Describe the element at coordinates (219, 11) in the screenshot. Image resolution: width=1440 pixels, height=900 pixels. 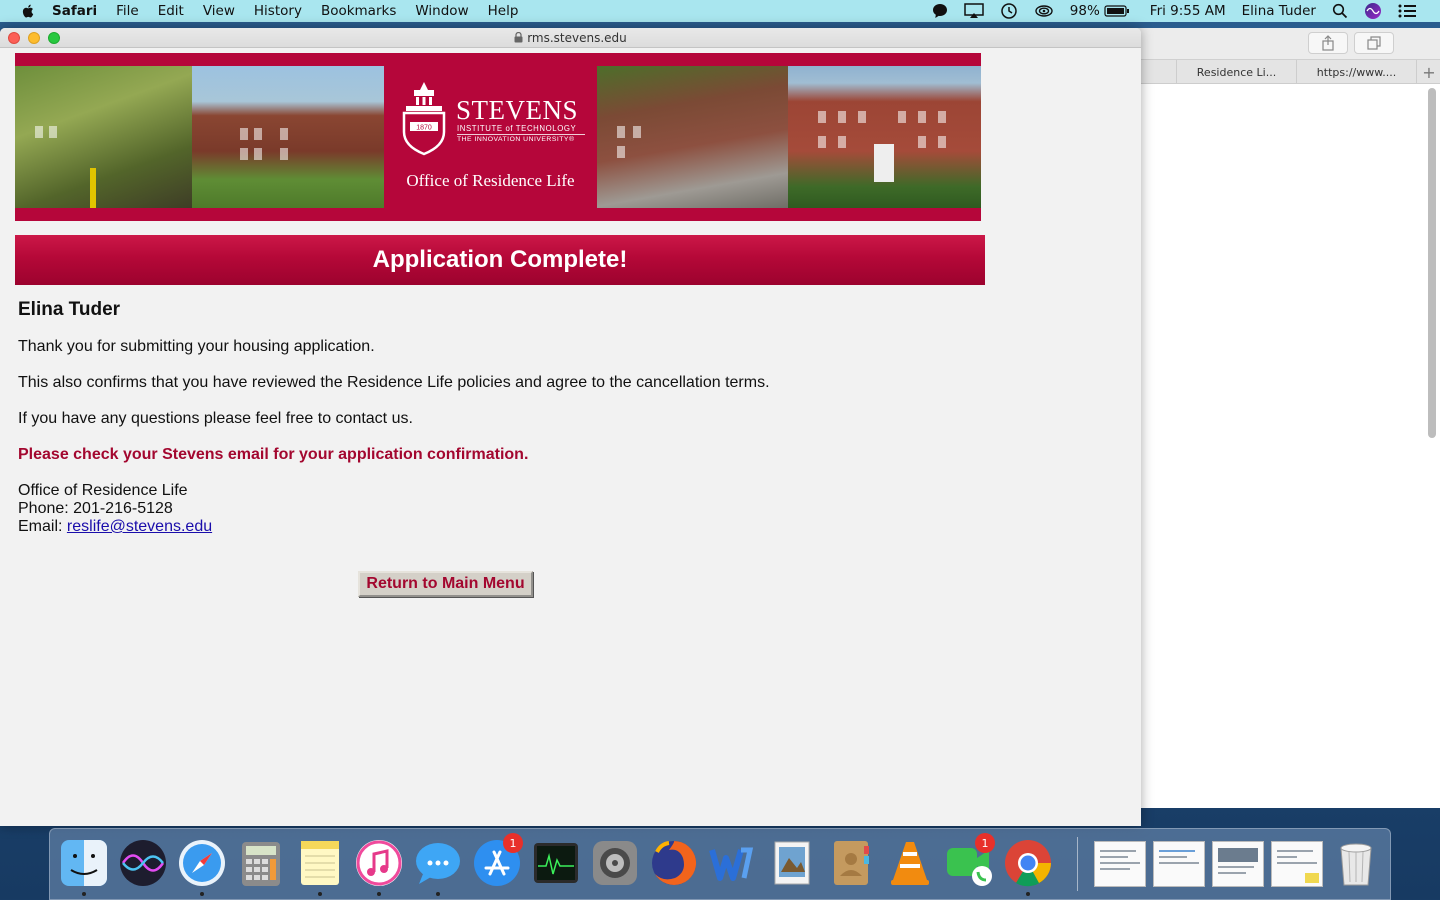
I see `menu-view: View` at that location.